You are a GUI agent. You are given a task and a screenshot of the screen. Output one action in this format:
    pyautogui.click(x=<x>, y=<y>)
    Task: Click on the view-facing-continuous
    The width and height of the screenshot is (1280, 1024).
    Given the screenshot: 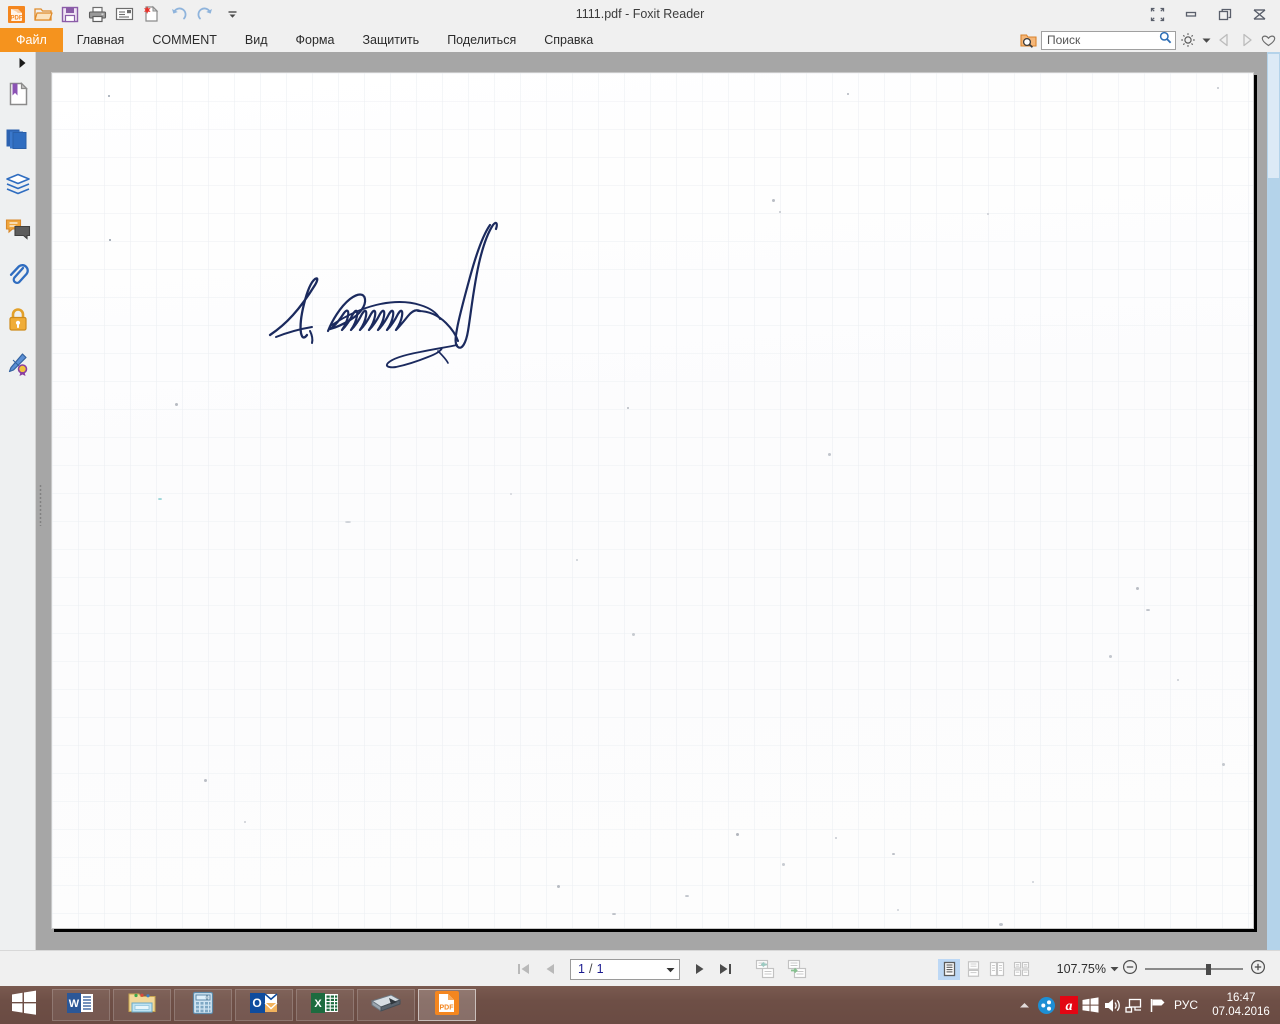 What is the action you would take?
    pyautogui.click(x=1021, y=969)
    